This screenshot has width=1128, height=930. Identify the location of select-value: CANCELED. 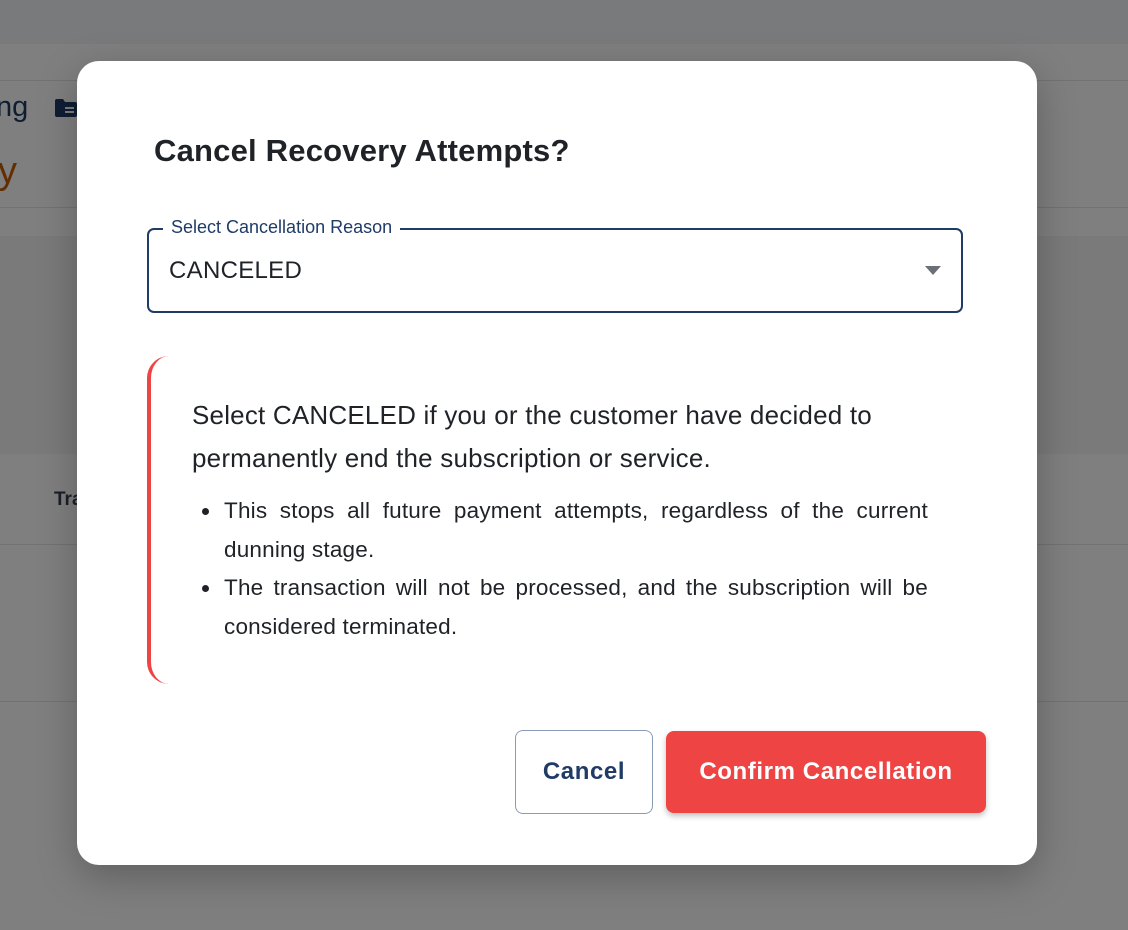
(236, 270).